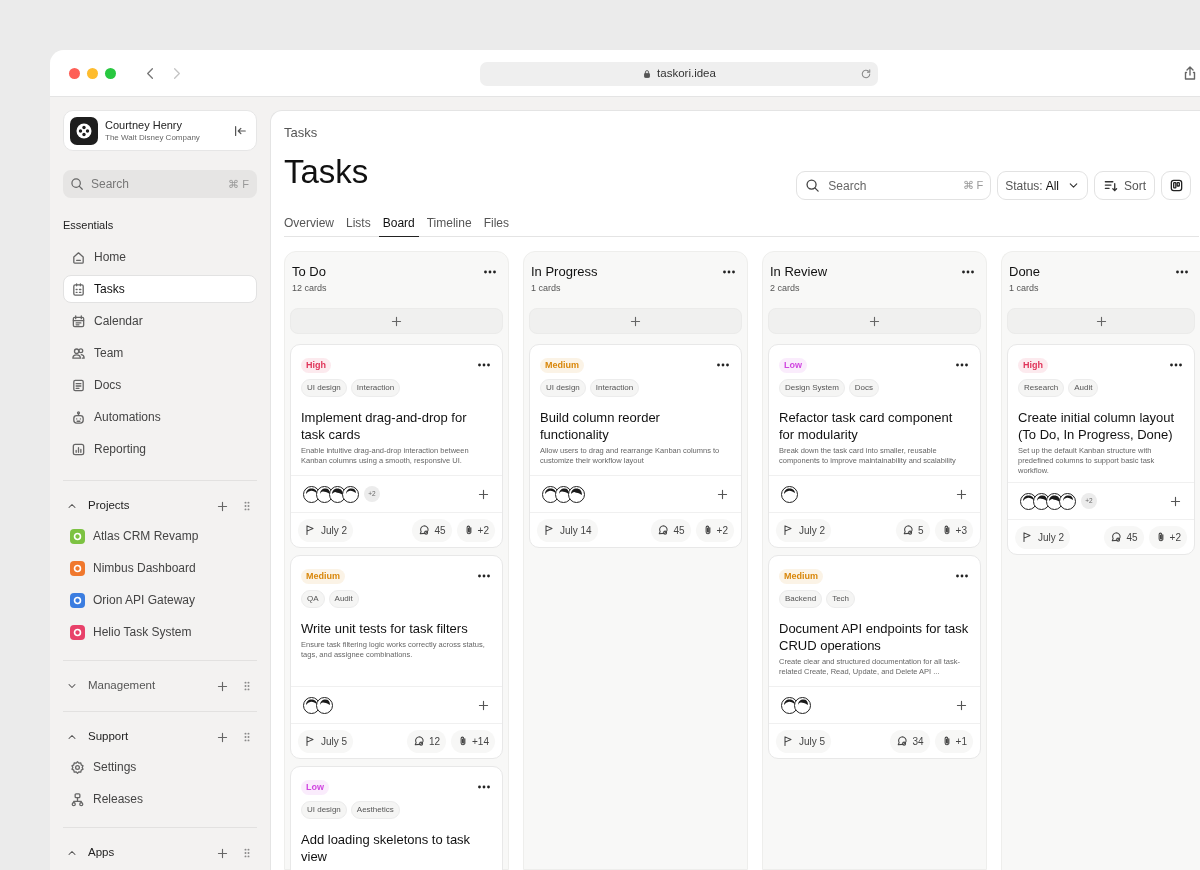  I want to click on filter-value: All, so click(1052, 186).